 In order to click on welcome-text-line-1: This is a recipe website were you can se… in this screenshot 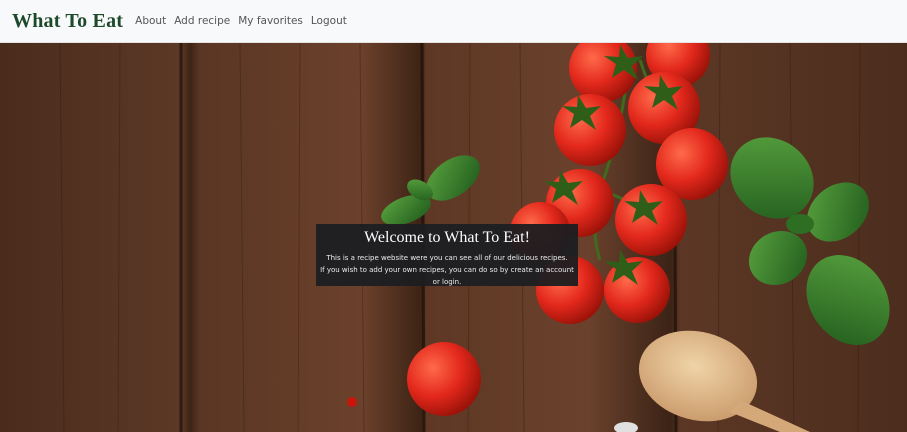, I will do `click(447, 258)`.